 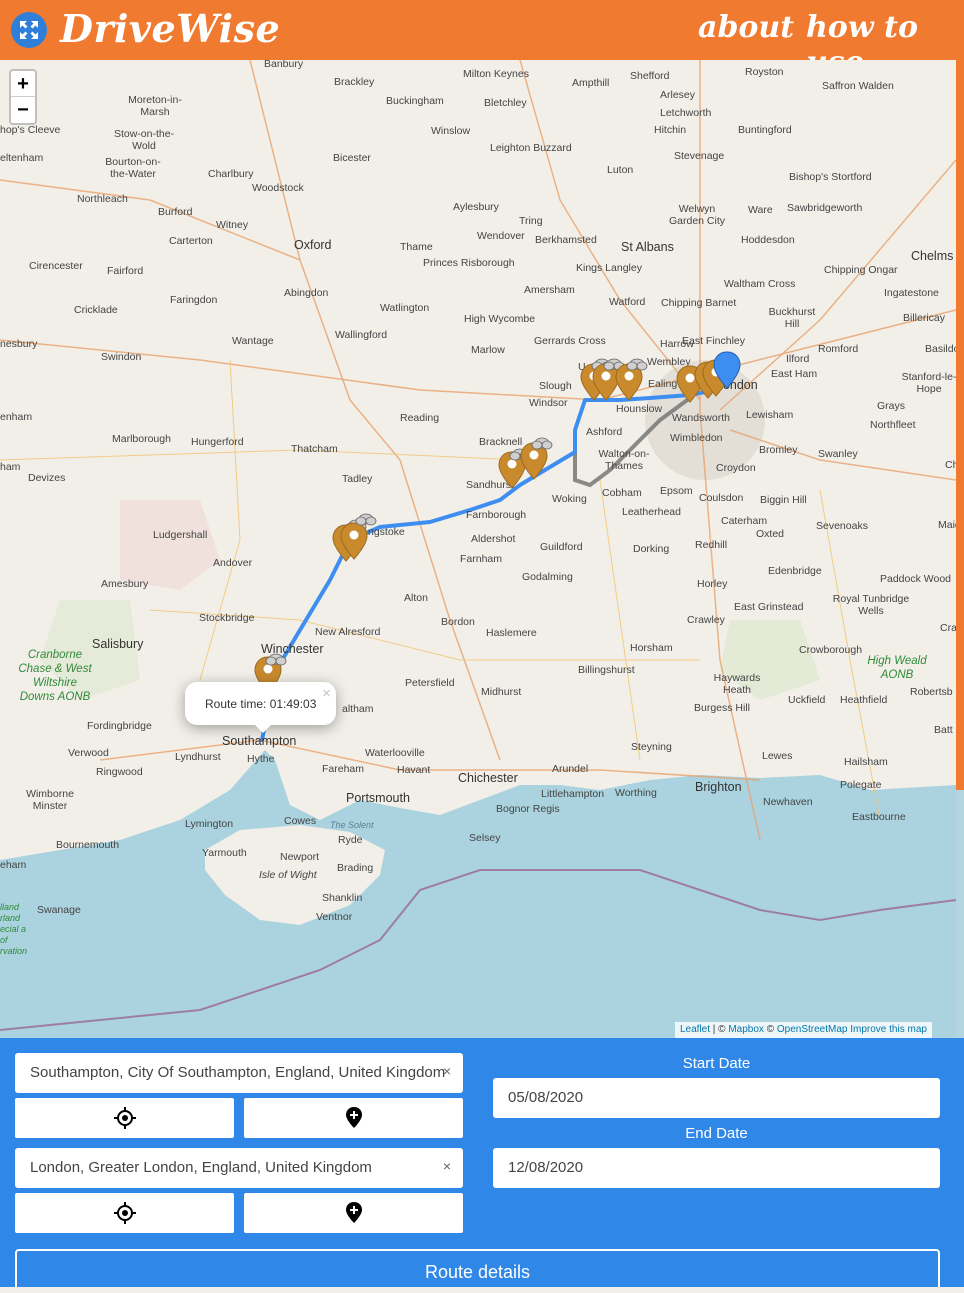 I want to click on origin-locate-button, so click(x=124, y=1118).